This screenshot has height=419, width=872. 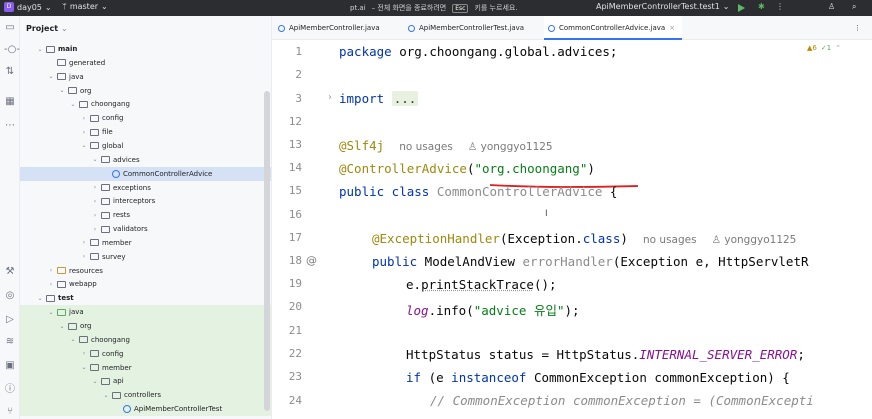 What do you see at coordinates (10, 296) in the screenshot?
I see `services-icon: ◎` at bounding box center [10, 296].